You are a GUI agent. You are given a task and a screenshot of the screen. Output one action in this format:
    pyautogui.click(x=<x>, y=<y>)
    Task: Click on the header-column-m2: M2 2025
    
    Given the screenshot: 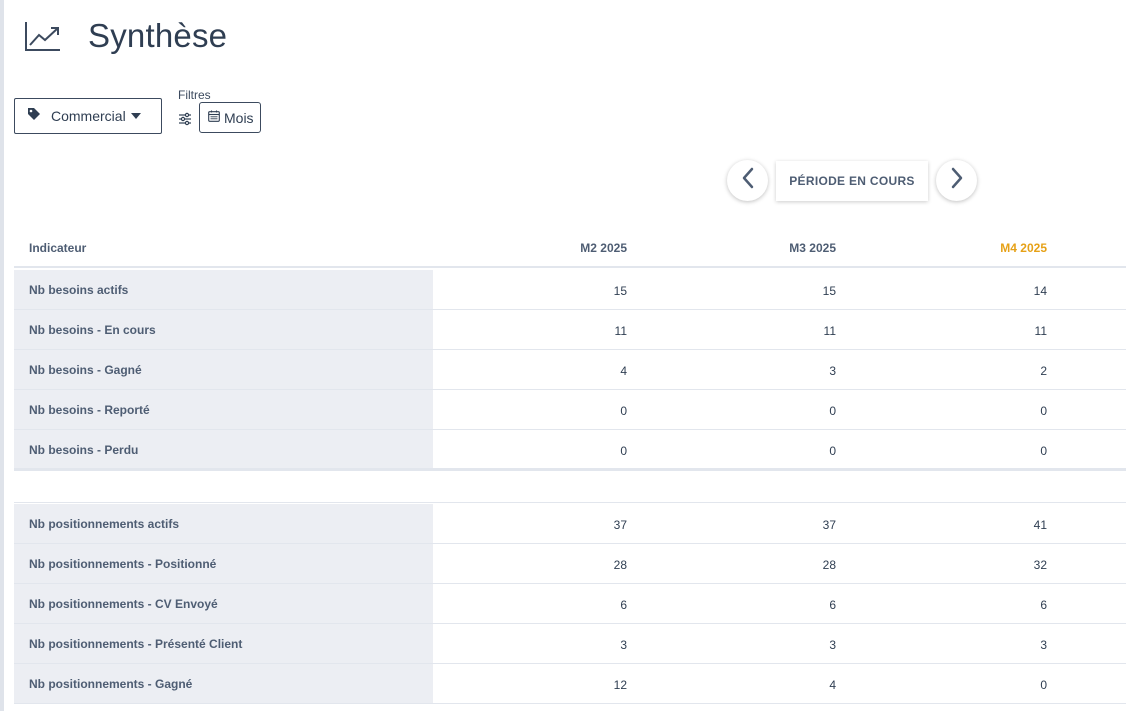 What is the action you would take?
    pyautogui.click(x=603, y=248)
    